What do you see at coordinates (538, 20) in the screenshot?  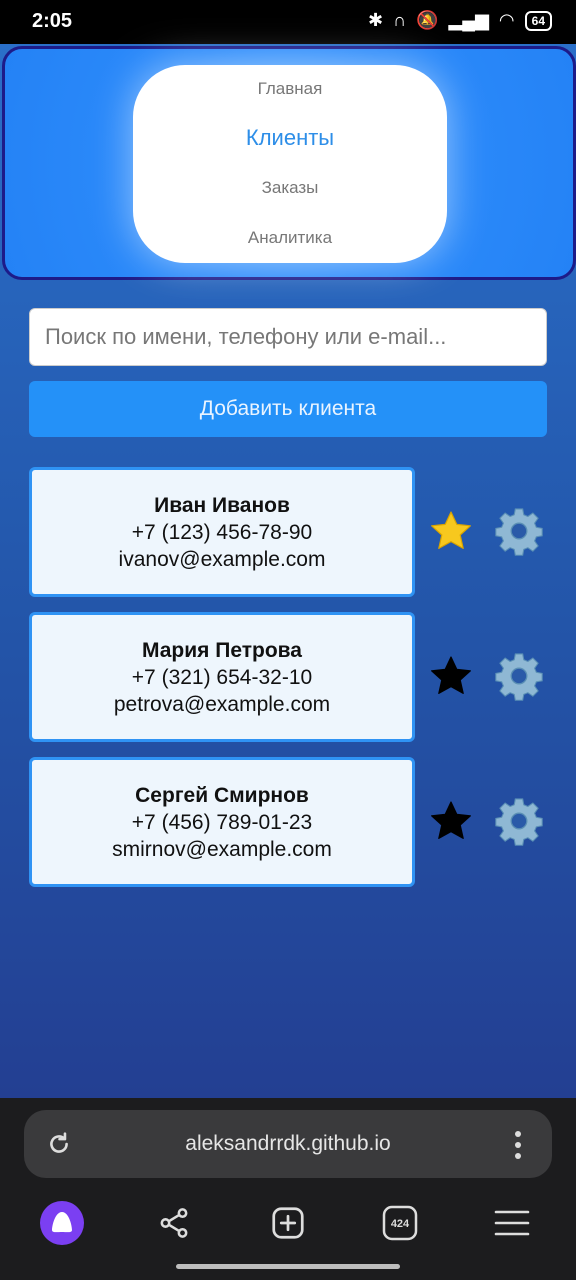 I see `battery-icon: 64` at bounding box center [538, 20].